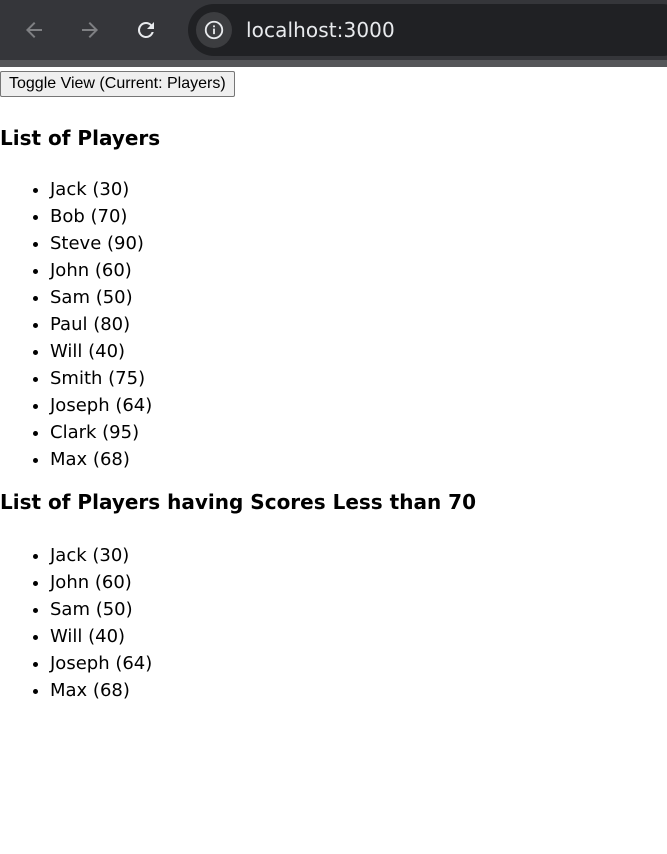  I want to click on list-item: Clark (95), so click(358, 432).